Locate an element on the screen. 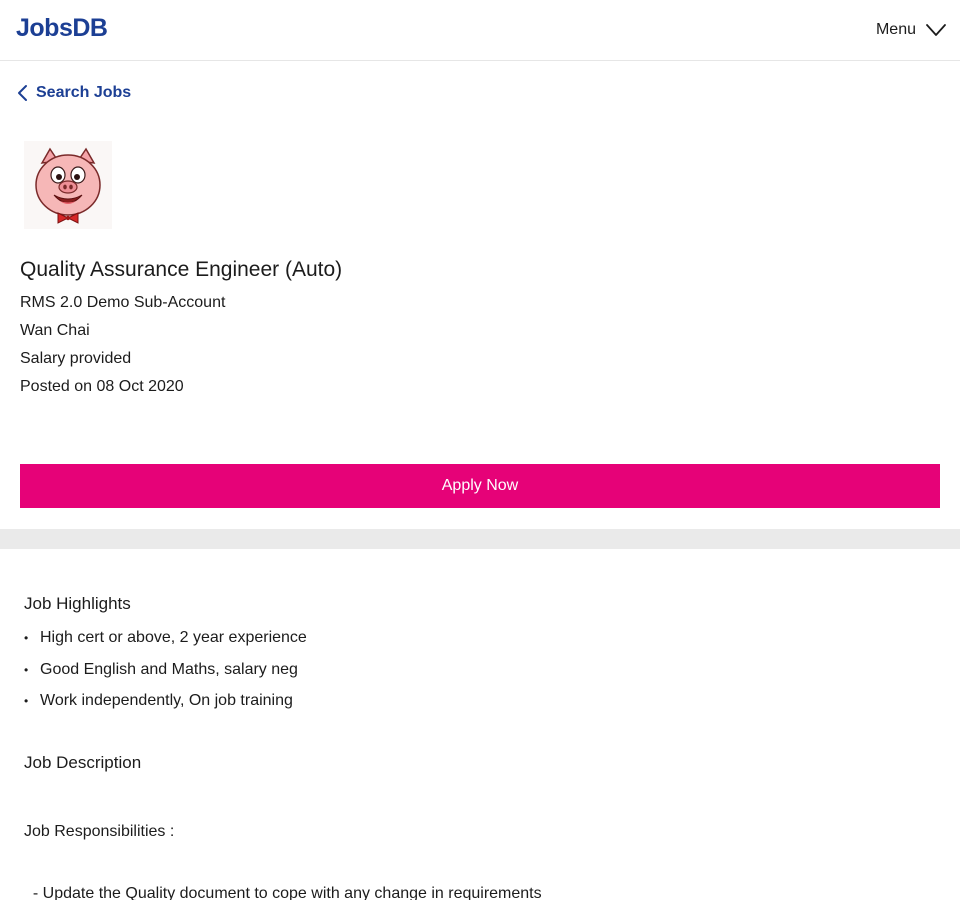 This screenshot has height=900, width=960. job-title: Quality Assurance Engineer (Auto) is located at coordinates (181, 269).